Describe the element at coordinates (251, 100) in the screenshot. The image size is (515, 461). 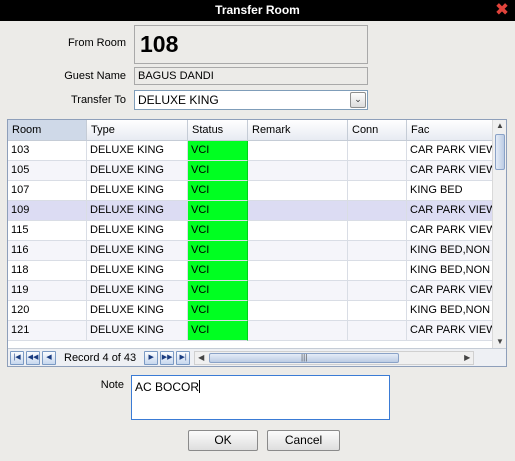
I see `transfer-to-select: DELUXE KING ⌄` at that location.